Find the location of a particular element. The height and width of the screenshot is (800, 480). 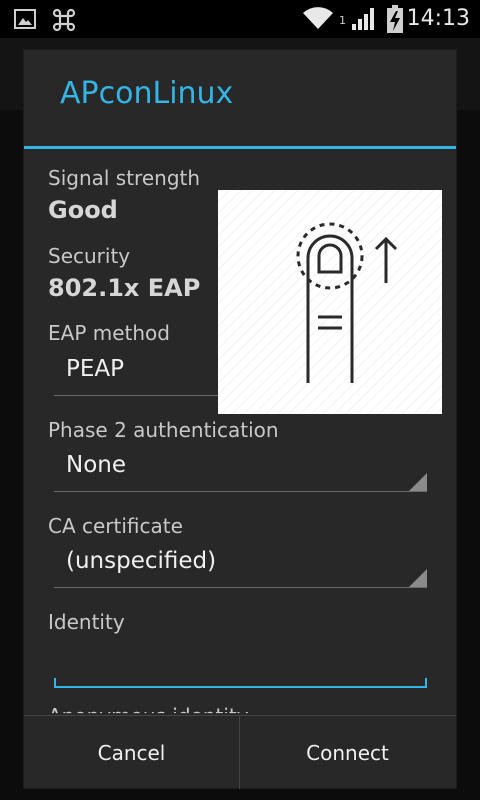

signal-sub-label: 1 is located at coordinates (342, 20).